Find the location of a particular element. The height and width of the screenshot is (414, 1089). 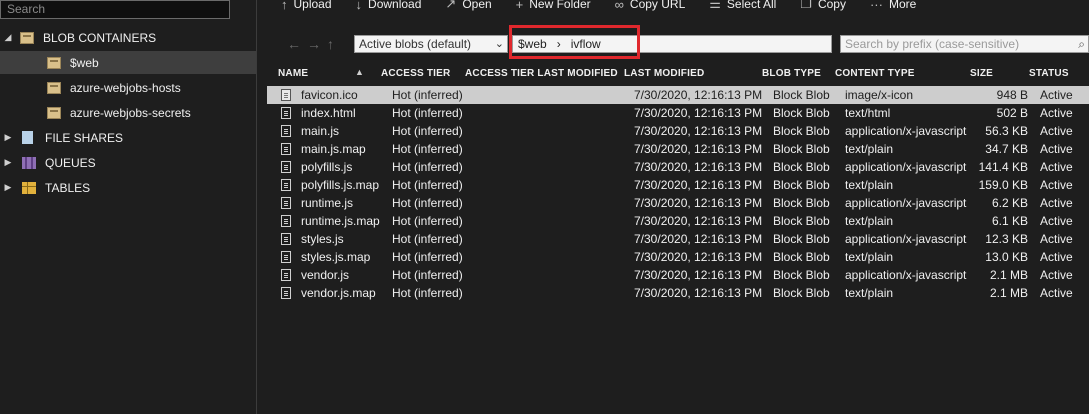

sort-ascending-icon: ▲ is located at coordinates (359, 72).